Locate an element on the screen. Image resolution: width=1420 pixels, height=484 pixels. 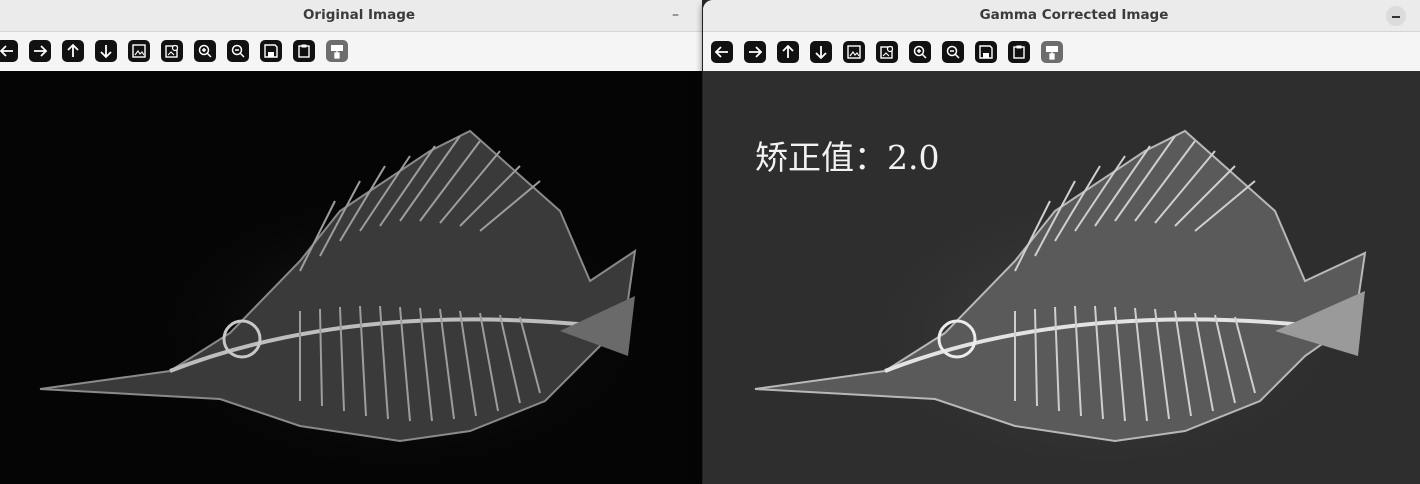
window-title: Gamma Corrected Image is located at coordinates (1074, 15).